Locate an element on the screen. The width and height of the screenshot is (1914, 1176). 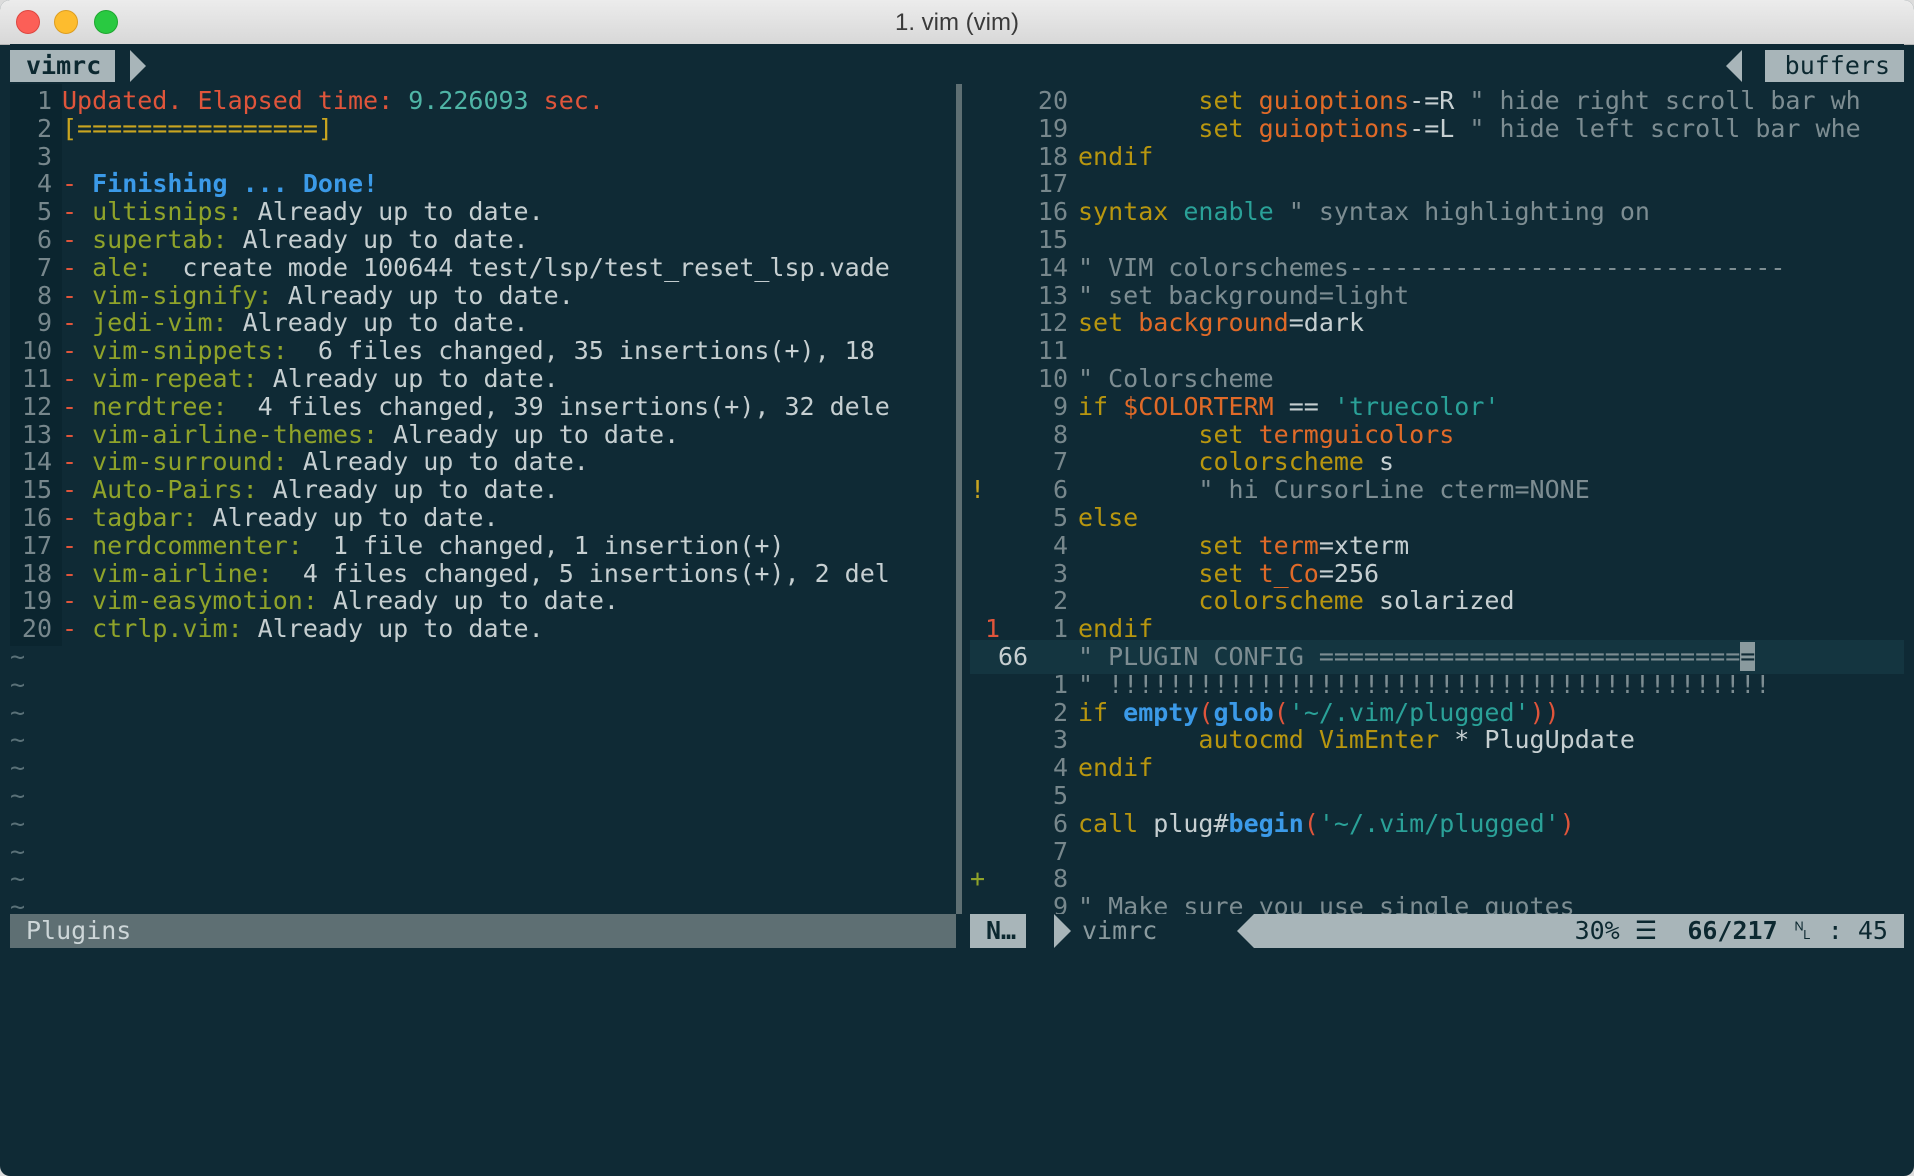
line-text-segment: [================] is located at coordinates (197, 128).